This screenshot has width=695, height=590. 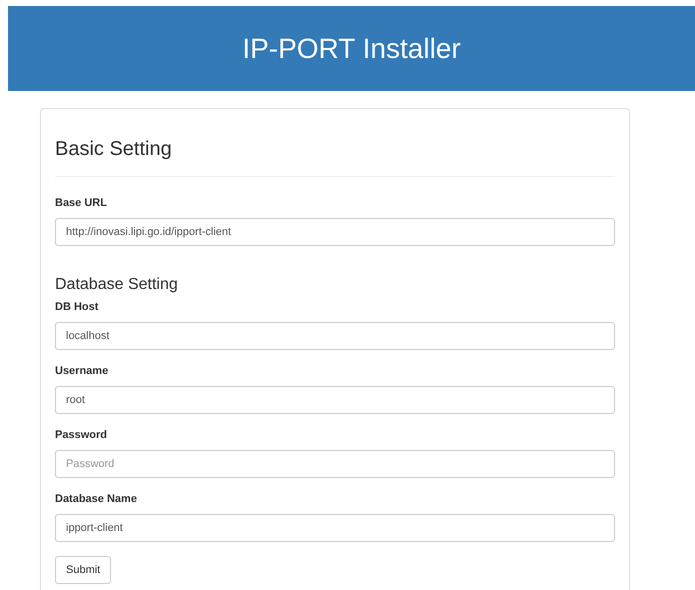 What do you see at coordinates (82, 371) in the screenshot?
I see `field-label: Username` at bounding box center [82, 371].